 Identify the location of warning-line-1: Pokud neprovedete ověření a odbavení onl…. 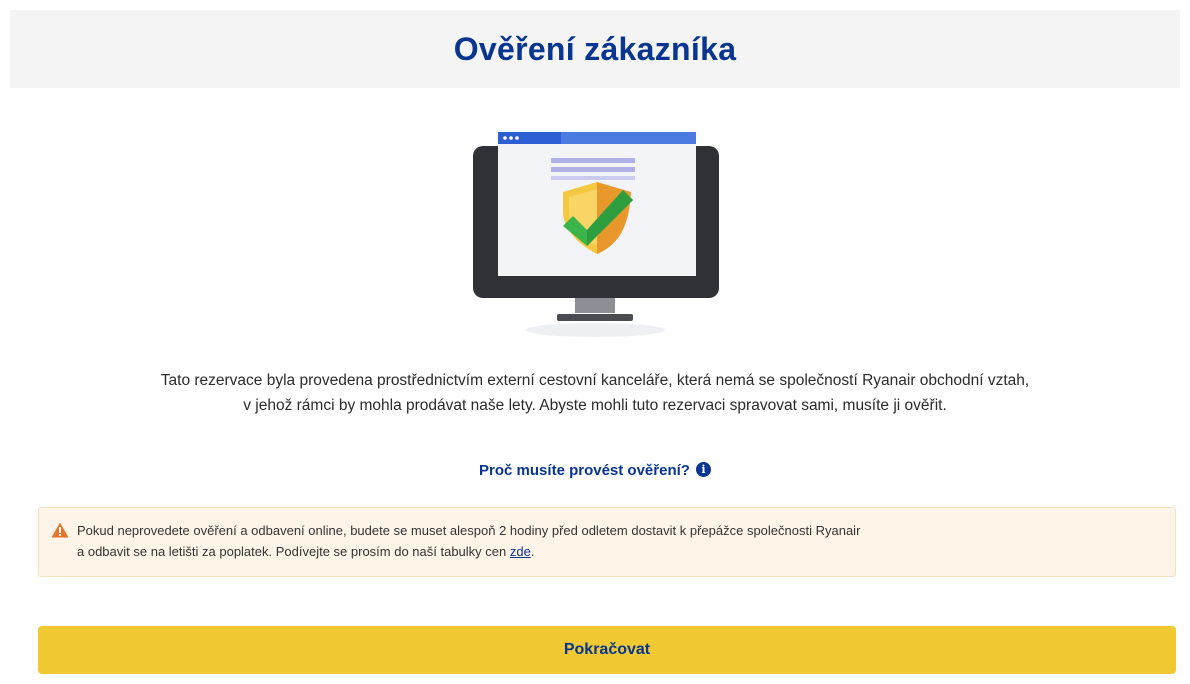
(469, 530).